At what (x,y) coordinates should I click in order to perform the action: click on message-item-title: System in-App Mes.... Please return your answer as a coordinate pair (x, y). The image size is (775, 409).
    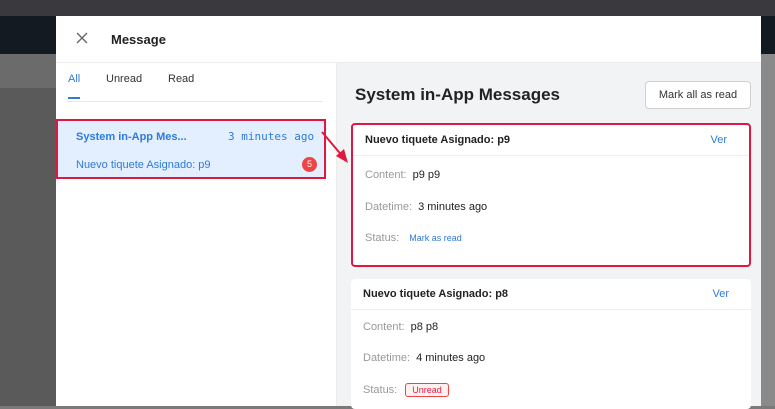
    Looking at the image, I should click on (131, 137).